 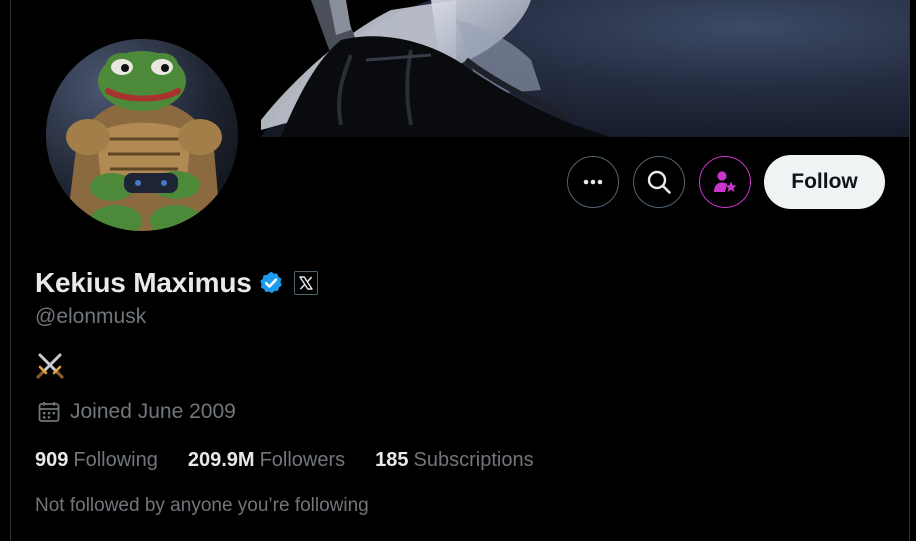 I want to click on avatar-image, so click(x=142, y=135).